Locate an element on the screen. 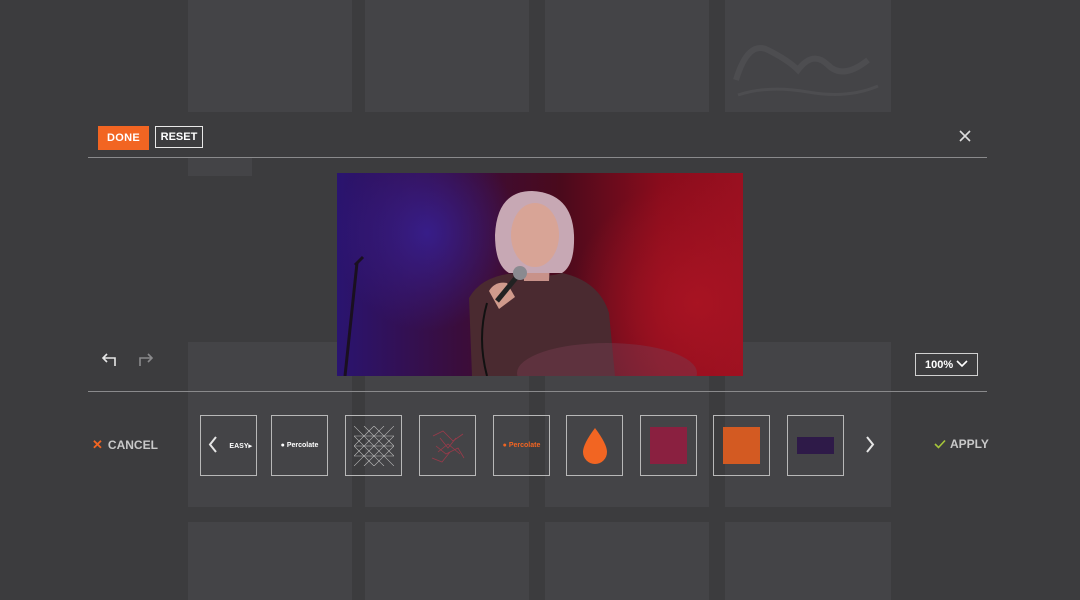 Image resolution: width=1080 pixels, height=600 pixels. crimson-swatch is located at coordinates (668, 445).